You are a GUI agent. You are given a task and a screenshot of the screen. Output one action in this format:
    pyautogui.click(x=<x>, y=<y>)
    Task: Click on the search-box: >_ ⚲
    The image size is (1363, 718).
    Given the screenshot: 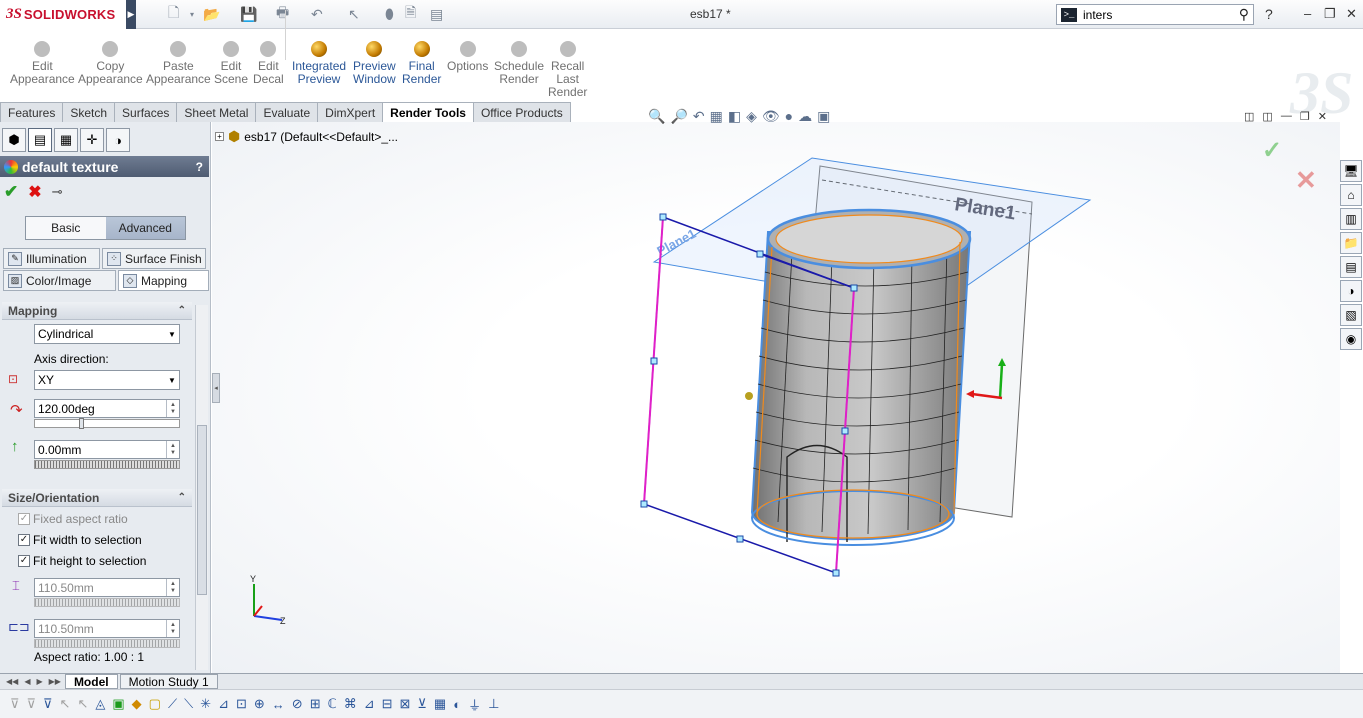 What is the action you would take?
    pyautogui.click(x=1155, y=14)
    